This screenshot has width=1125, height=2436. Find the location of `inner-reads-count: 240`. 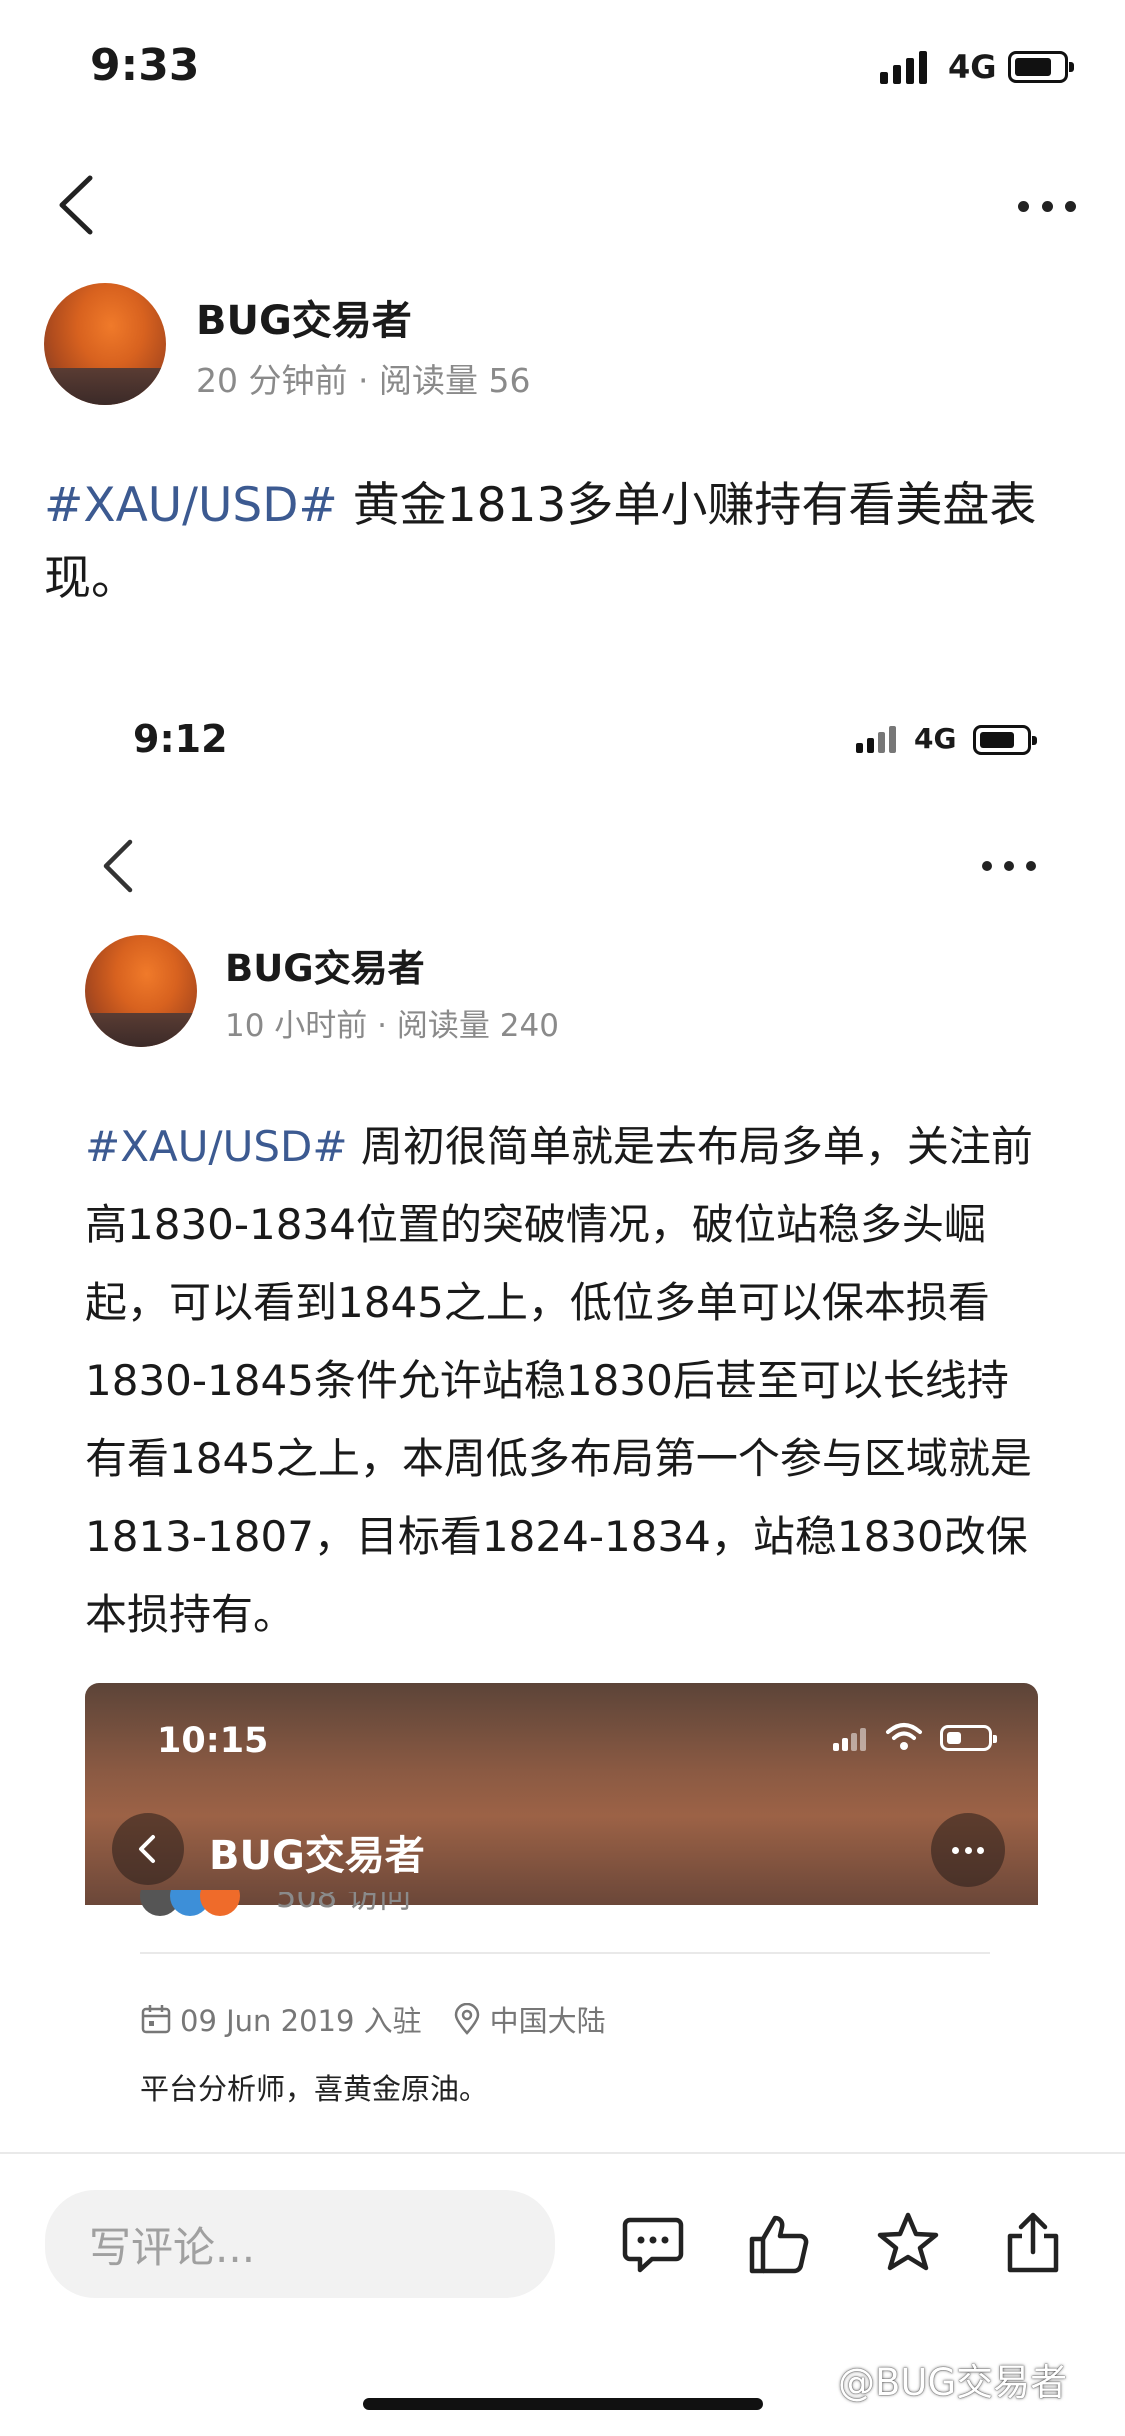

inner-reads-count: 240 is located at coordinates (529, 1026).